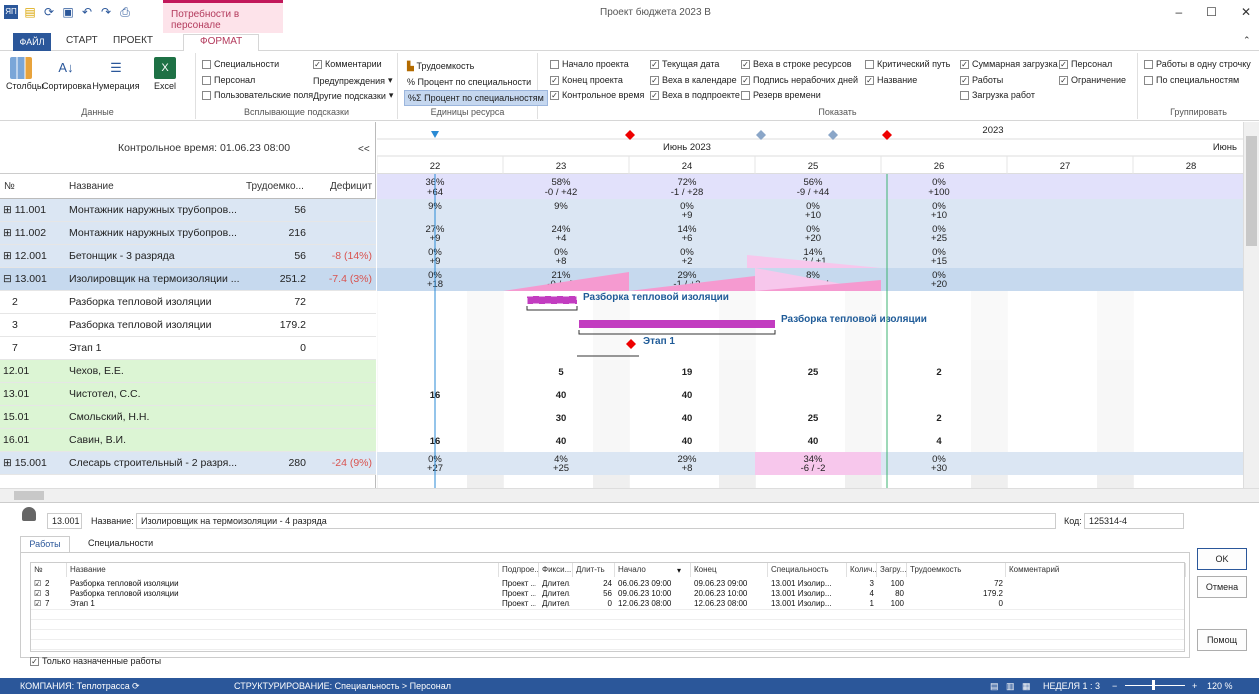 This screenshot has width=1259, height=694. Describe the element at coordinates (188, 394) in the screenshot. I see `table-row: 13.01 Чистотел, С.С.` at that location.